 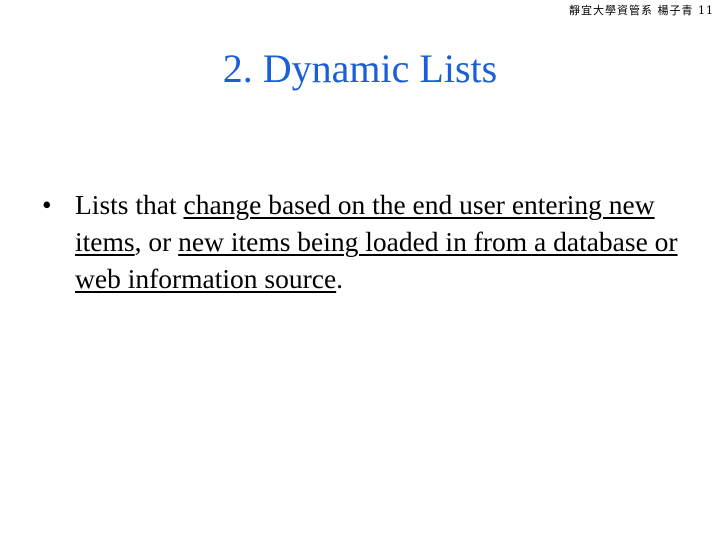 I want to click on slide-title: 2. Dynamic Lists, so click(x=360, y=68).